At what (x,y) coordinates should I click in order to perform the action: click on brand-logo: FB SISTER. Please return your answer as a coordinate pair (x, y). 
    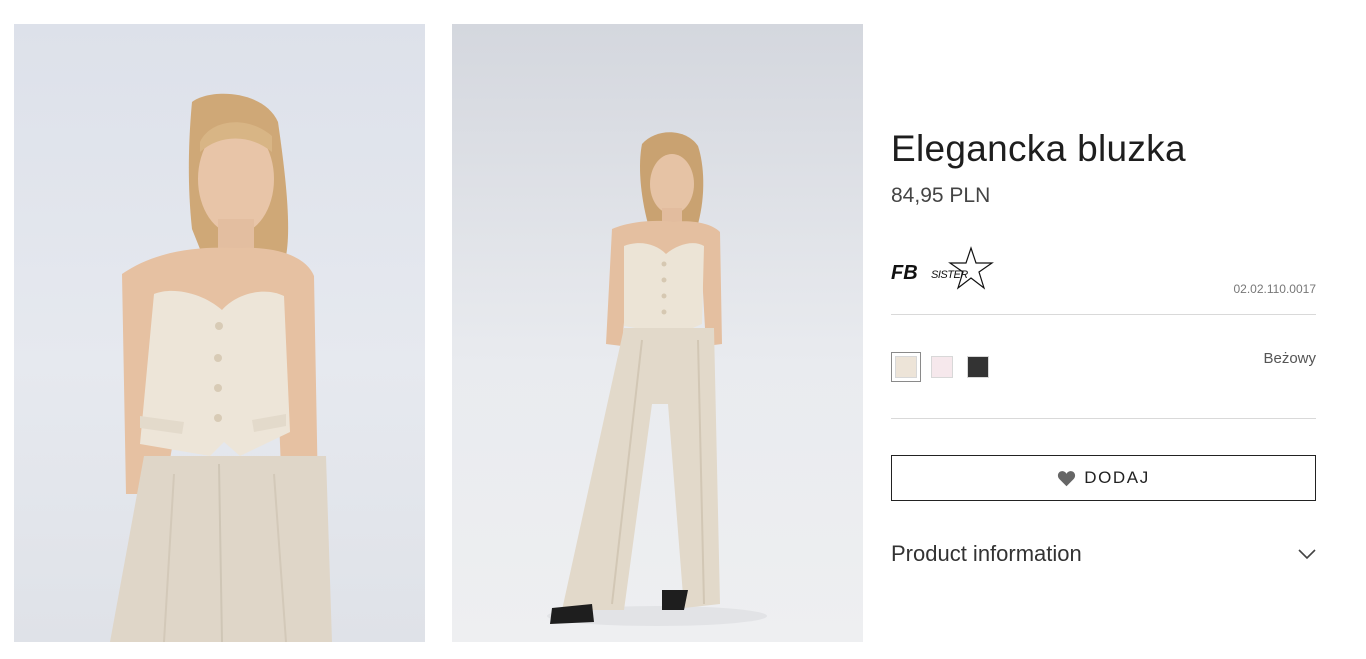
    Looking at the image, I should click on (946, 270).